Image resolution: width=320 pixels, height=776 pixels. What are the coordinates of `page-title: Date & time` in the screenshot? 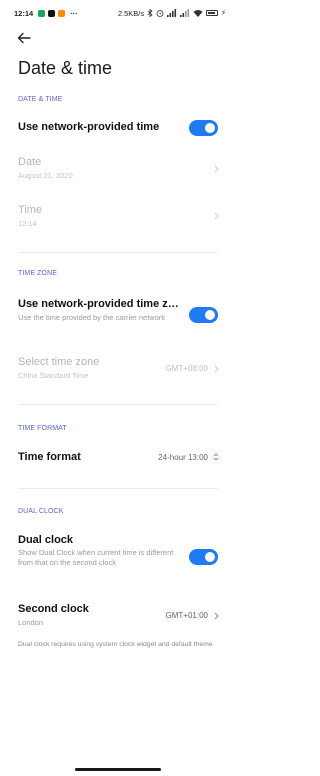 It's located at (65, 68).